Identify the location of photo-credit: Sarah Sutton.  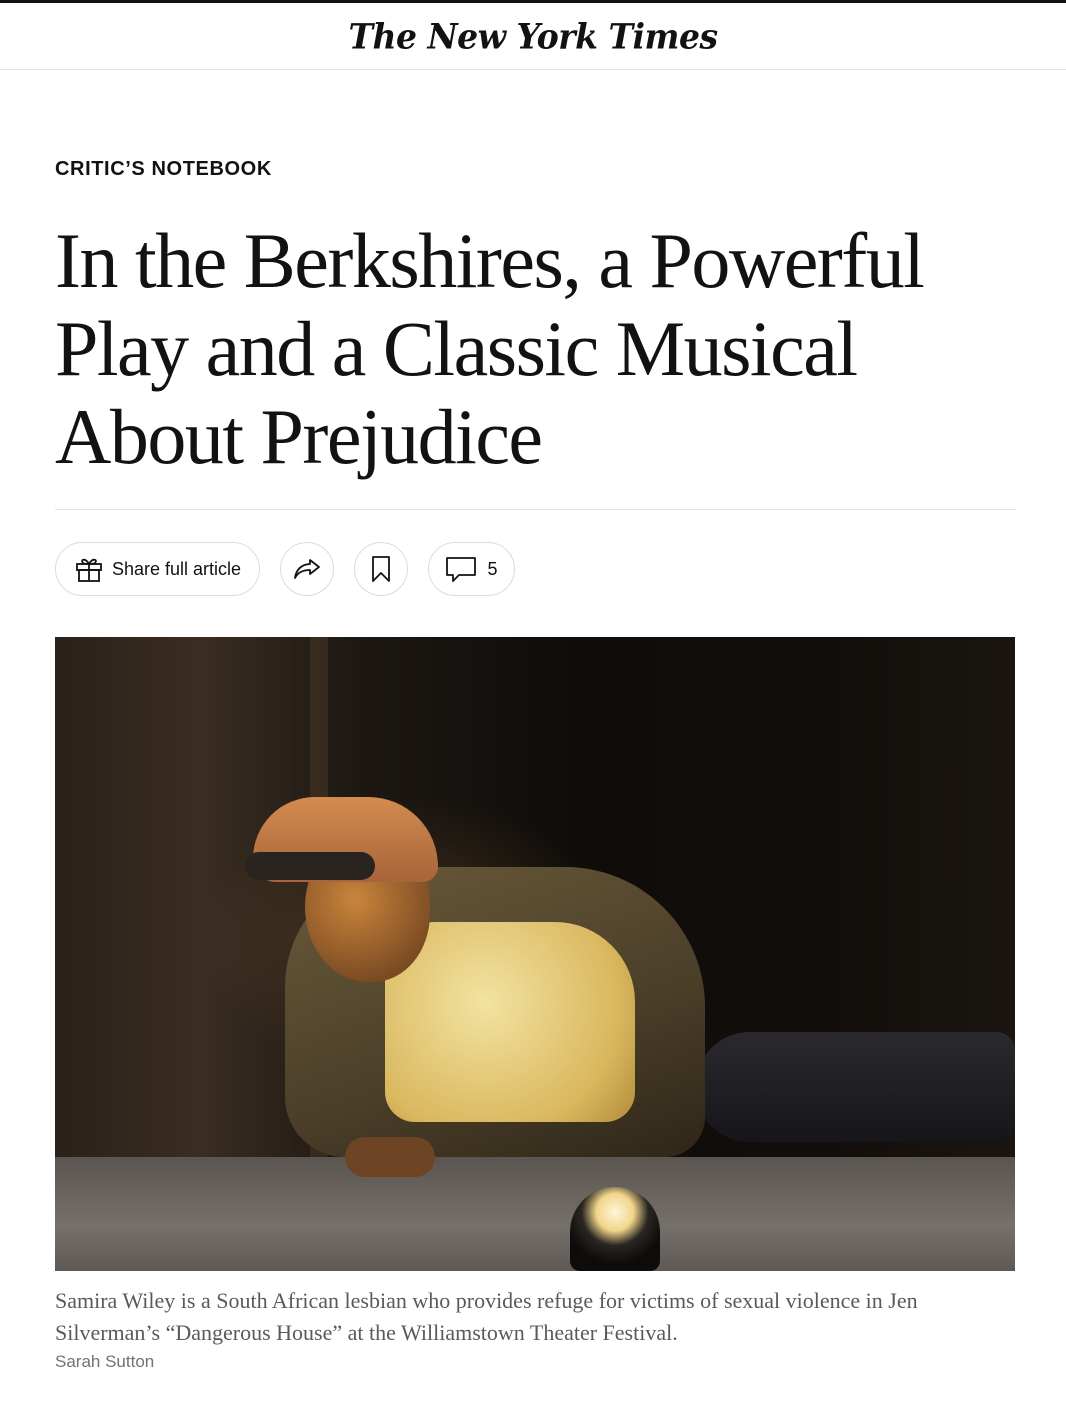
(105, 1361).